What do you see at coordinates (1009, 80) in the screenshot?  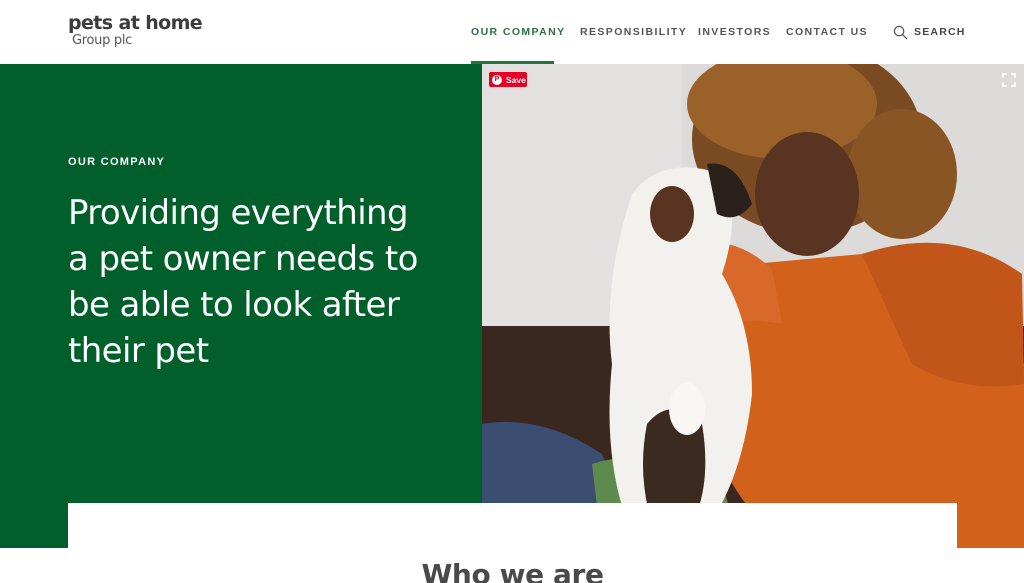 I see `fullscreen-icon` at bounding box center [1009, 80].